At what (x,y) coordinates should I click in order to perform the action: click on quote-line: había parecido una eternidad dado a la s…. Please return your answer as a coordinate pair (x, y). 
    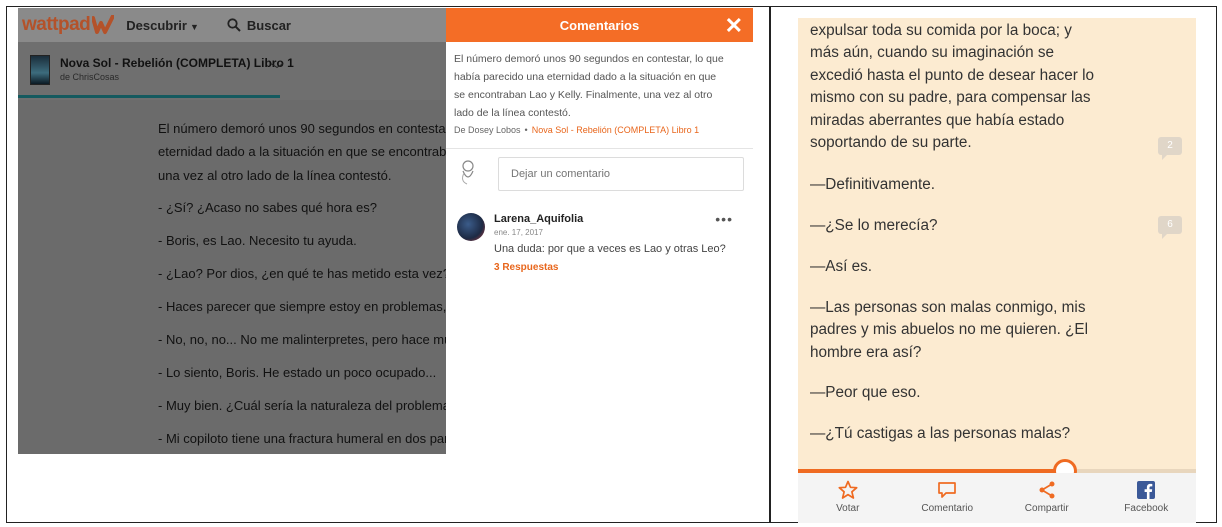
    Looking at the image, I should click on (585, 77).